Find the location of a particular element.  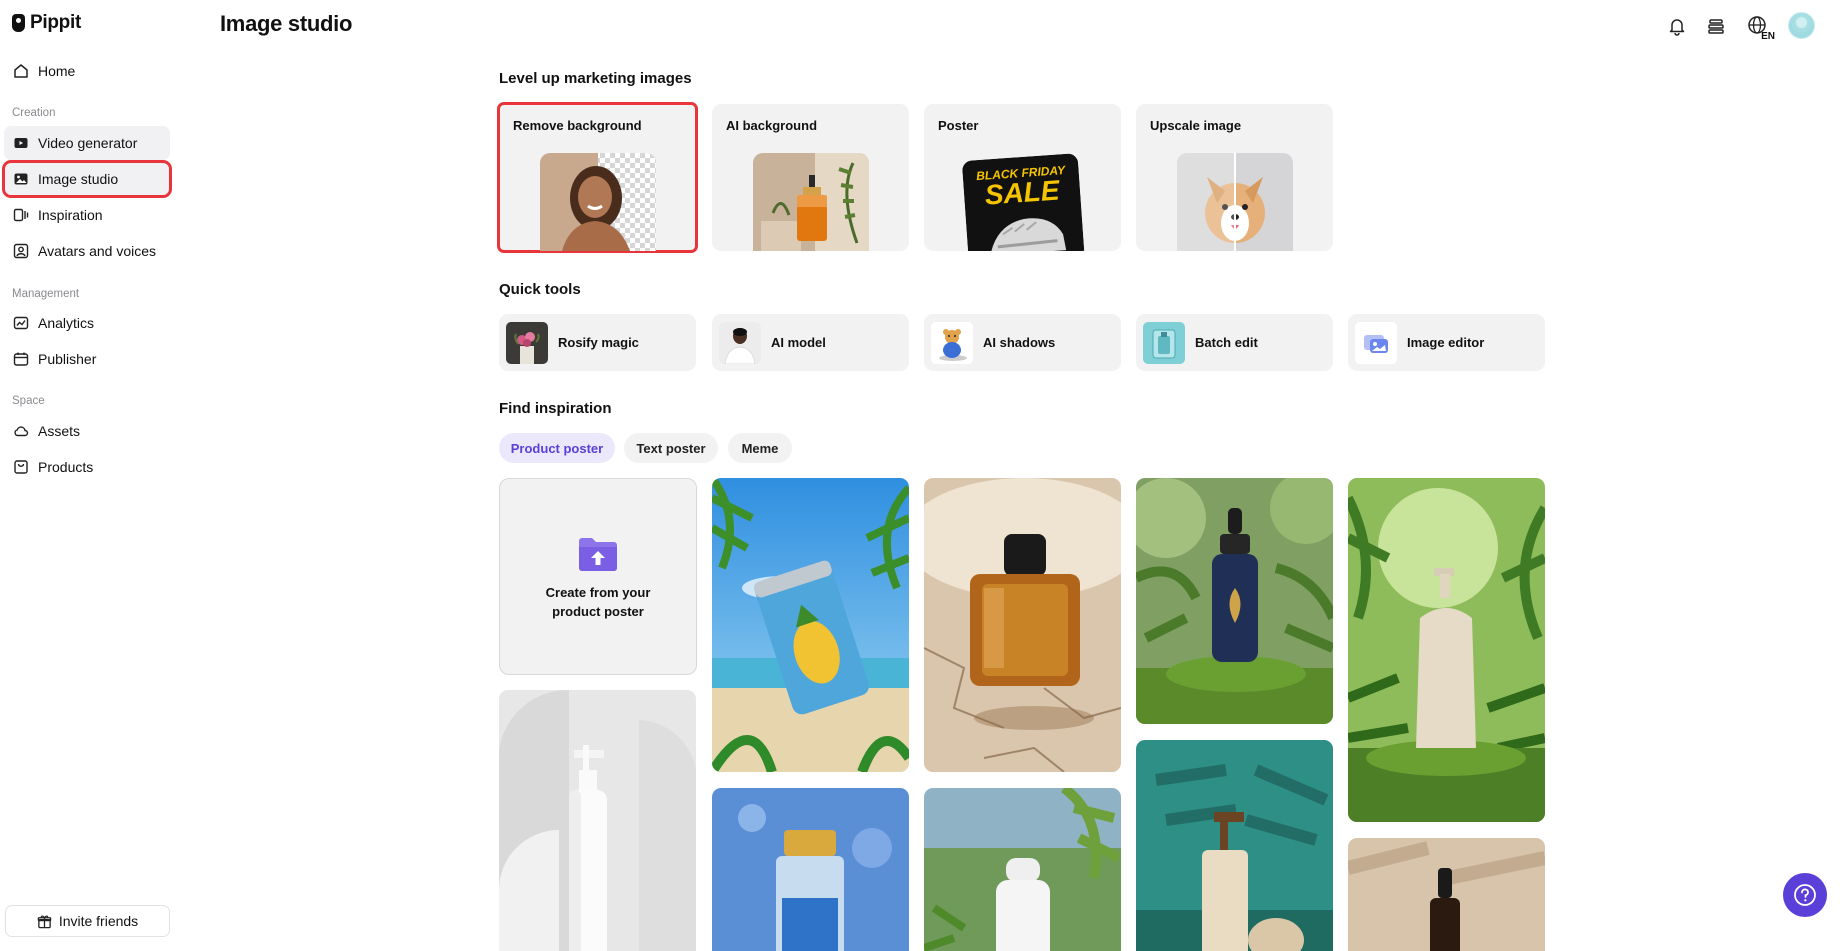

tool-label: AI shadows is located at coordinates (1019, 342).